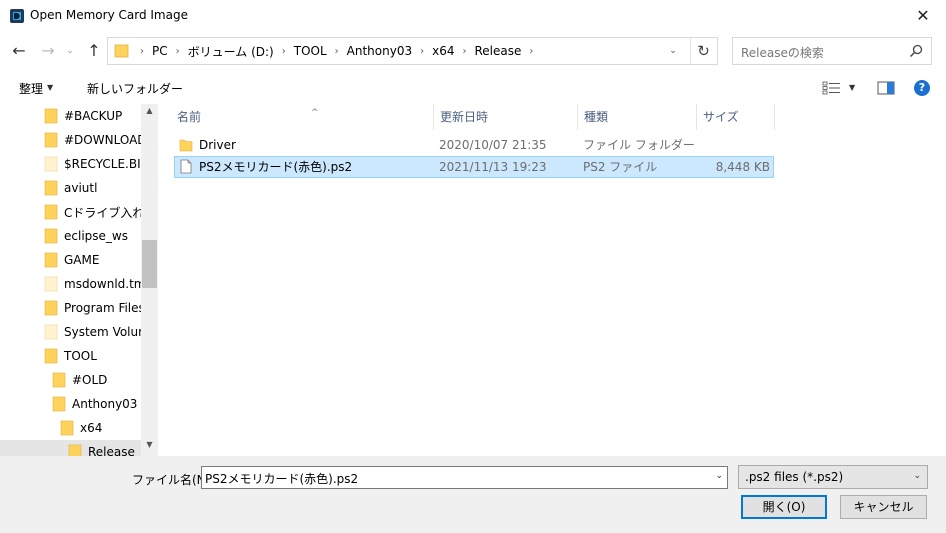  What do you see at coordinates (109, 15) in the screenshot?
I see `window-title: Open Memory Card Image` at bounding box center [109, 15].